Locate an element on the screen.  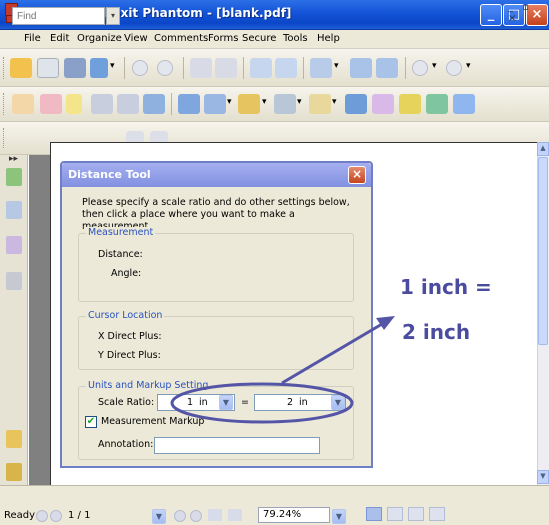
zoom-dropdown-icon: ▼ is located at coordinates (339, 516).